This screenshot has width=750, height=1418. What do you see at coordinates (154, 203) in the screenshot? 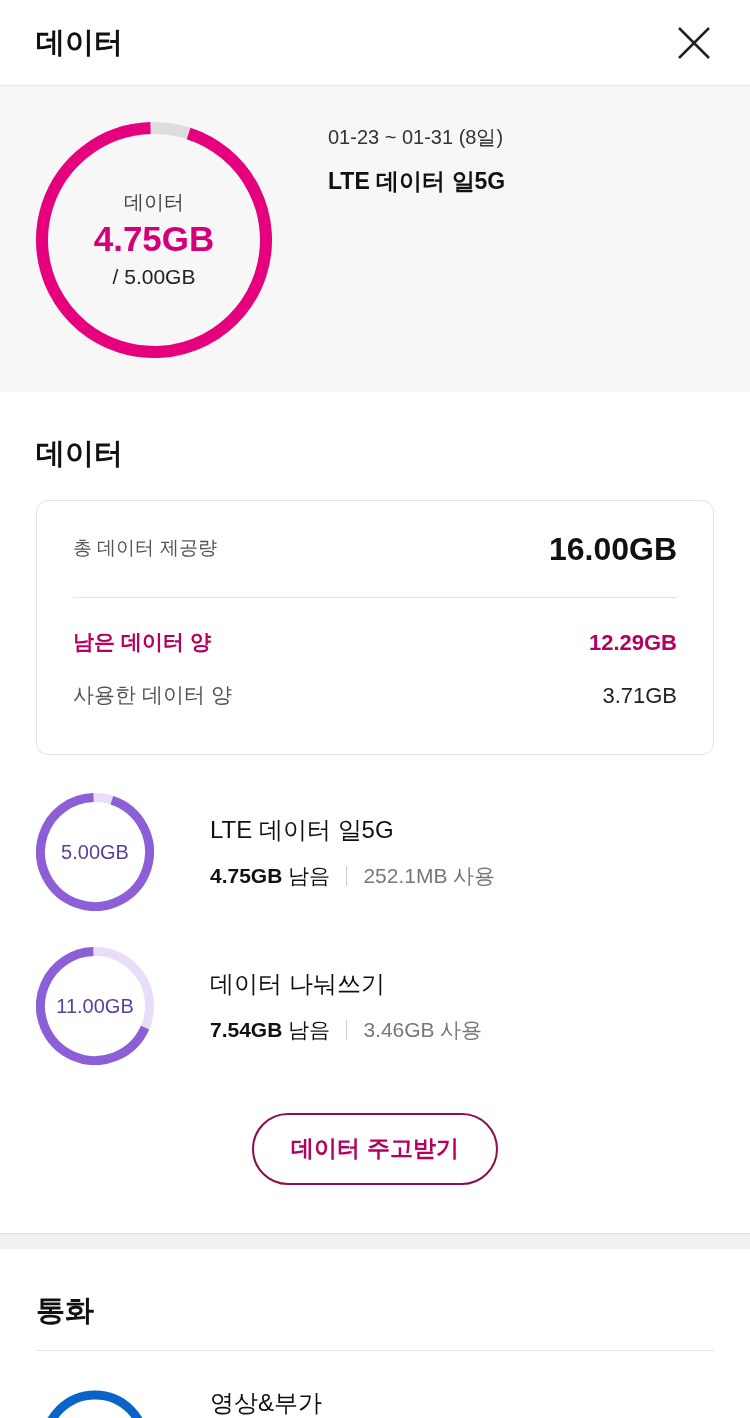
I see `ring-label: 데이터` at bounding box center [154, 203].